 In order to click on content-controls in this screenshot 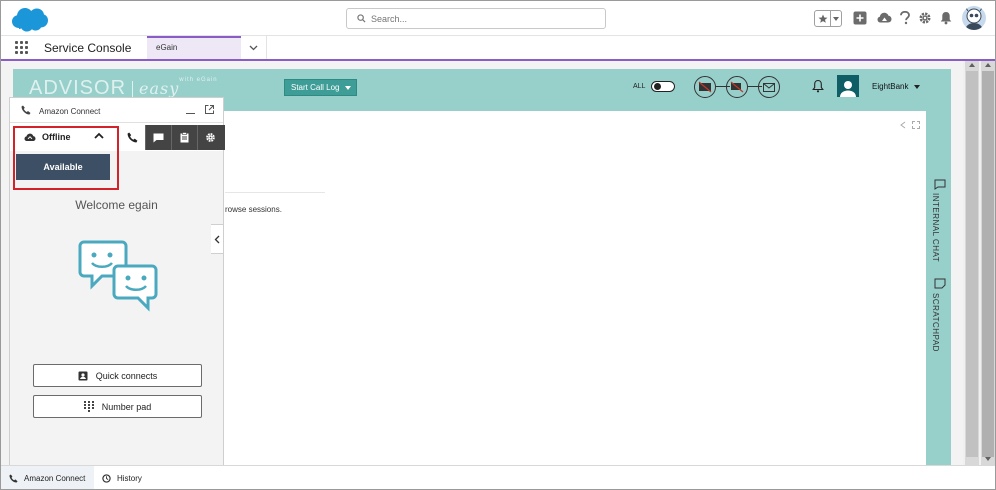, I will do `click(910, 125)`.